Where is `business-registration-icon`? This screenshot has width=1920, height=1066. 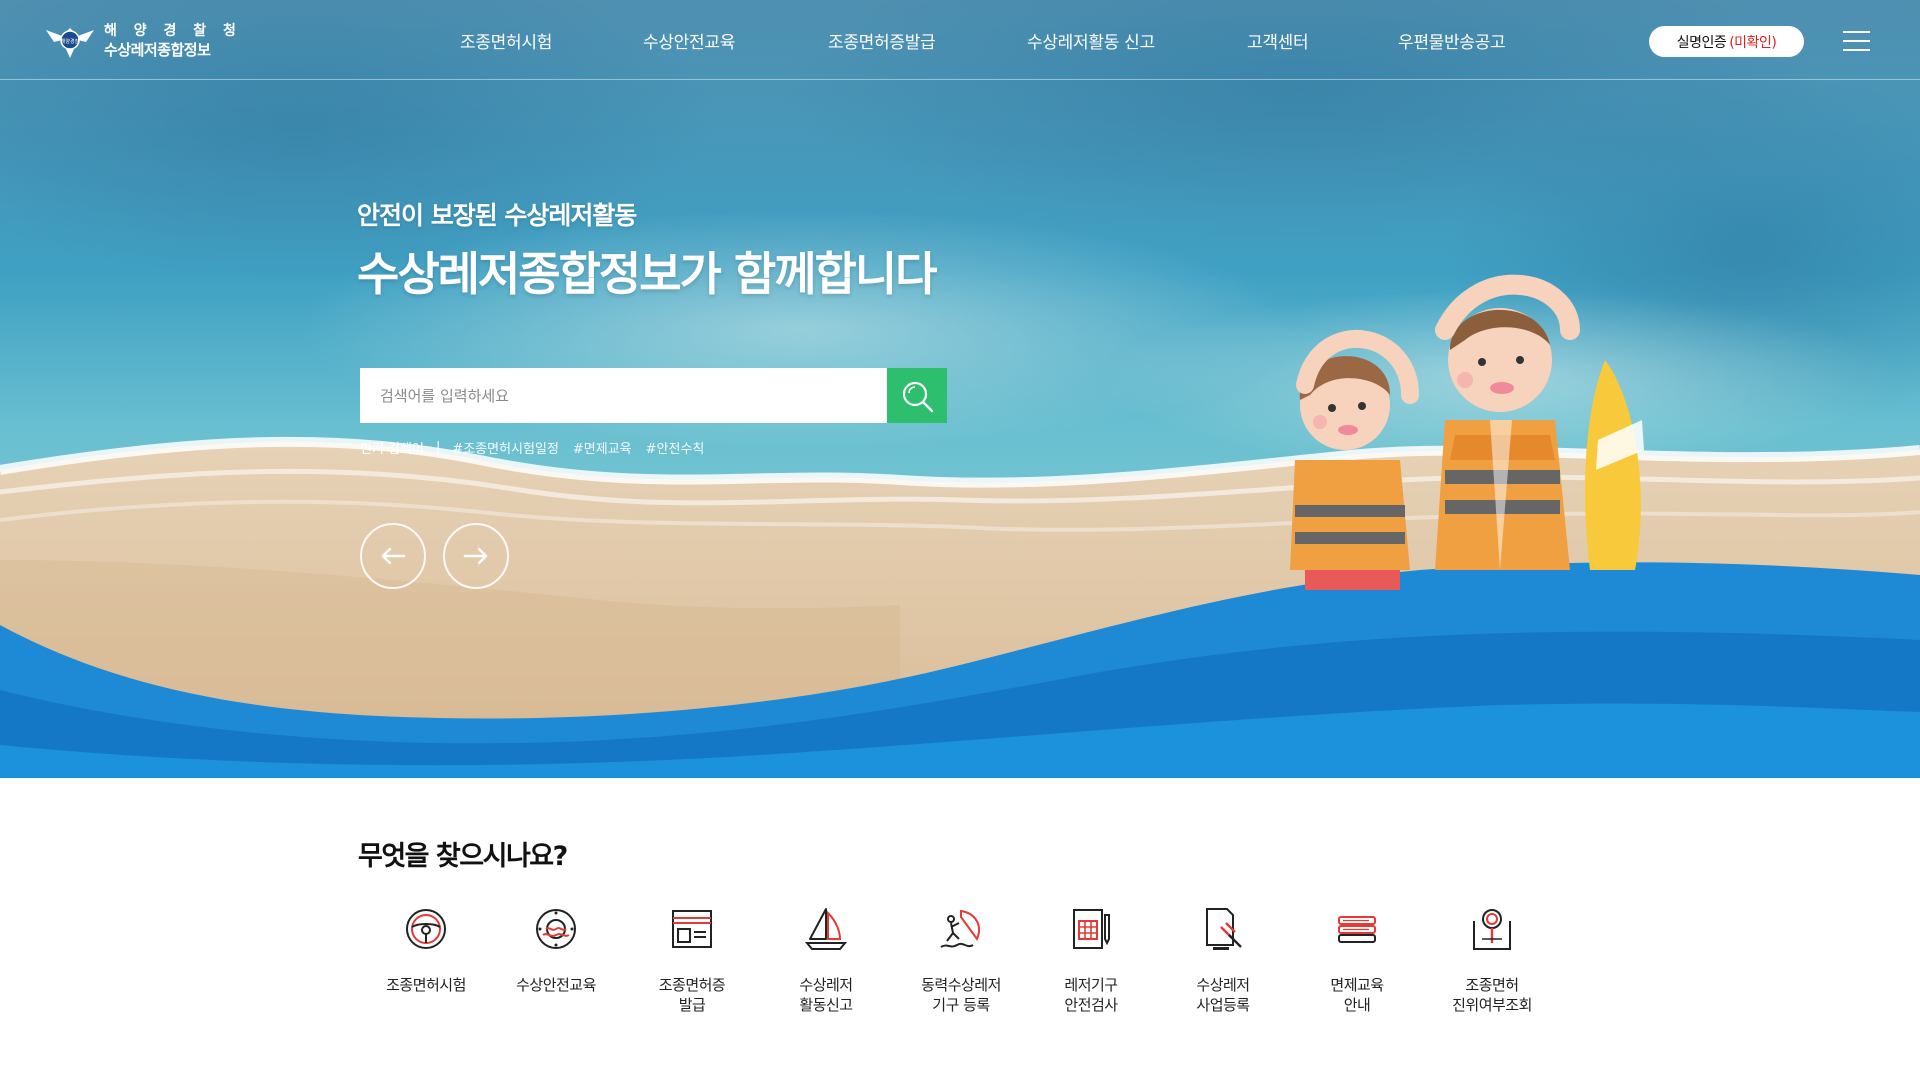
business-registration-icon is located at coordinates (1224, 929).